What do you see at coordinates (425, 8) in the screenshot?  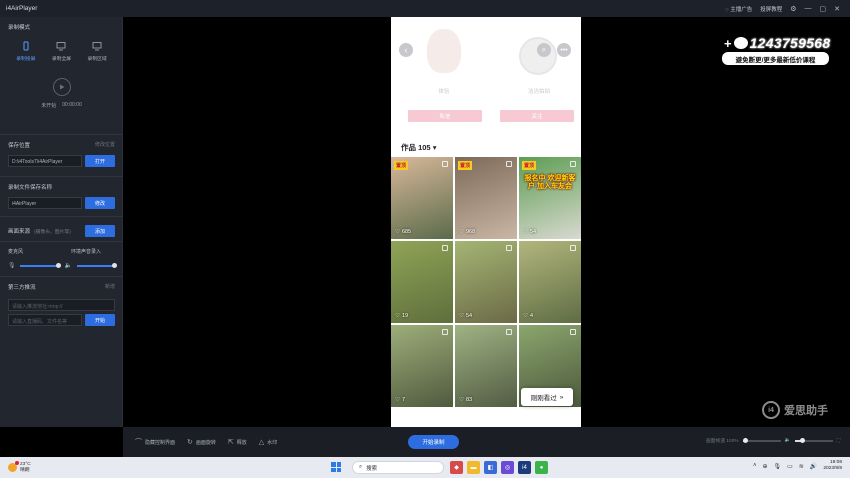 I see `title-bar: i4AirPlayer ◌ 主播广告 投屏教程 ⚙ — ▢ ✕` at bounding box center [425, 8].